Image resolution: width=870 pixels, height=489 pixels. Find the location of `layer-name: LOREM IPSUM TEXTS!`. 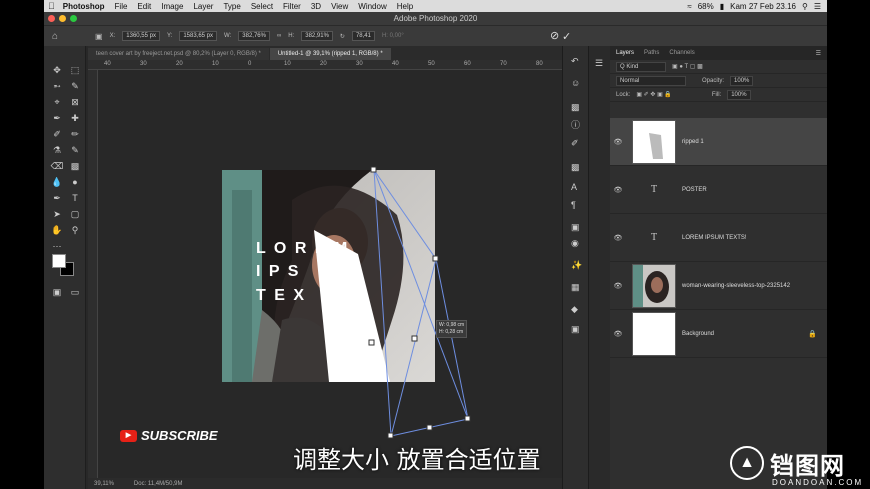

layer-name: LOREM IPSUM TEXTS! is located at coordinates (714, 238).